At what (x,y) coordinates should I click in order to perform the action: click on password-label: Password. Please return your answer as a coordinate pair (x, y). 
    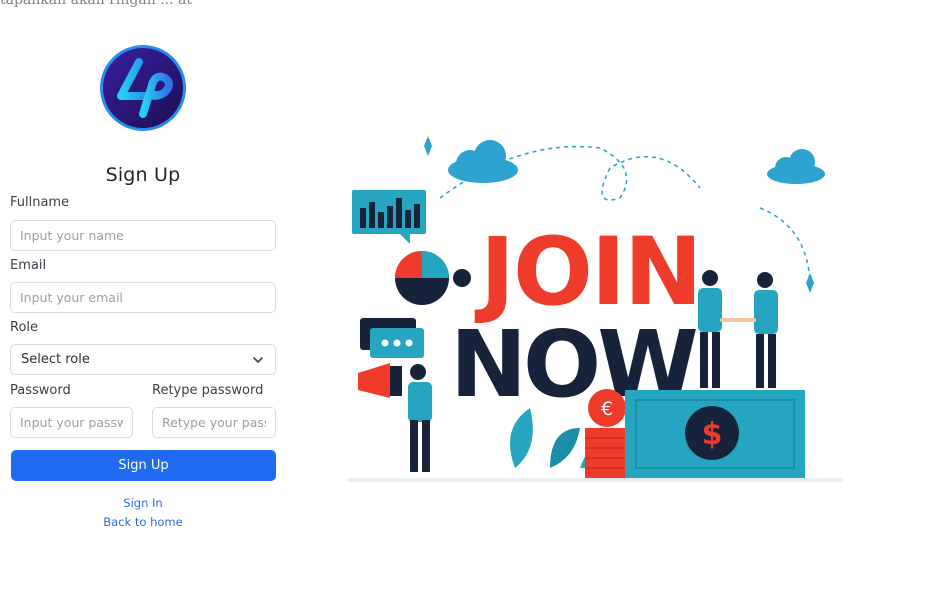
    Looking at the image, I should click on (40, 390).